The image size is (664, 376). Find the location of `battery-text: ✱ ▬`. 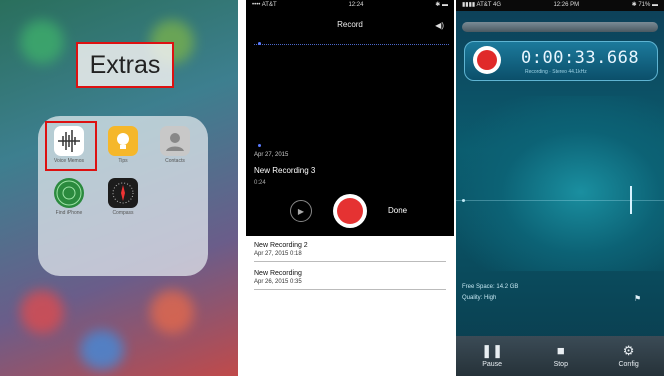

battery-text: ✱ ▬ is located at coordinates (441, 5).